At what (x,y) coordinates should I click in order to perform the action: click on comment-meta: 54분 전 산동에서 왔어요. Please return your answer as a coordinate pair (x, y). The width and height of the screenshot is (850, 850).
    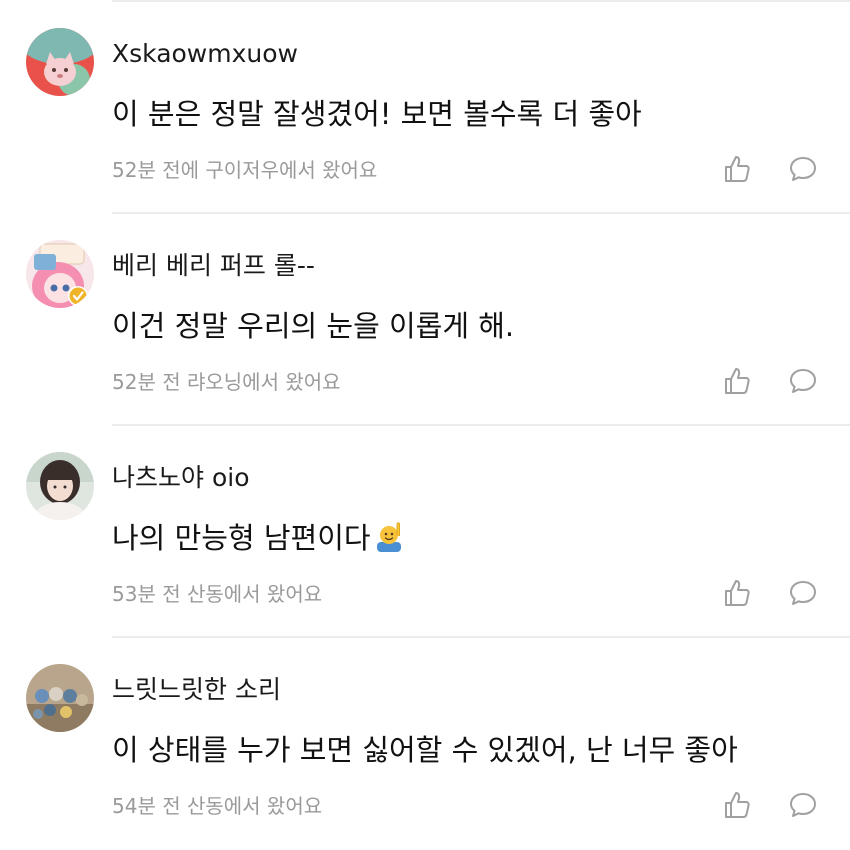
    Looking at the image, I should click on (217, 806).